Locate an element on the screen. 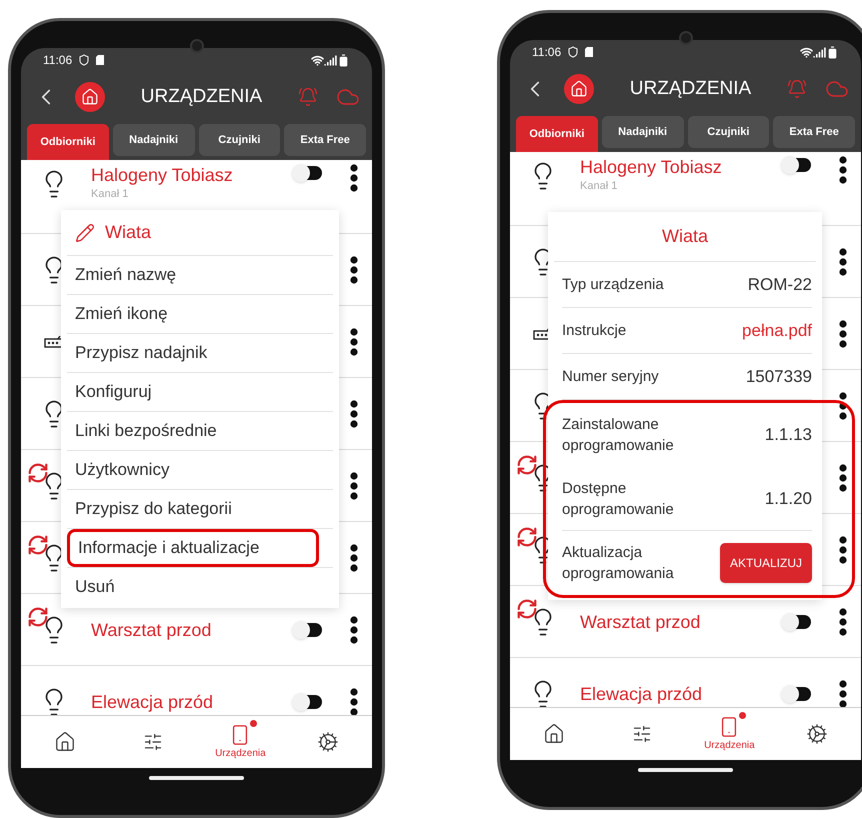 The width and height of the screenshot is (862, 818). update-button: AKTUALIZUJ is located at coordinates (766, 563).